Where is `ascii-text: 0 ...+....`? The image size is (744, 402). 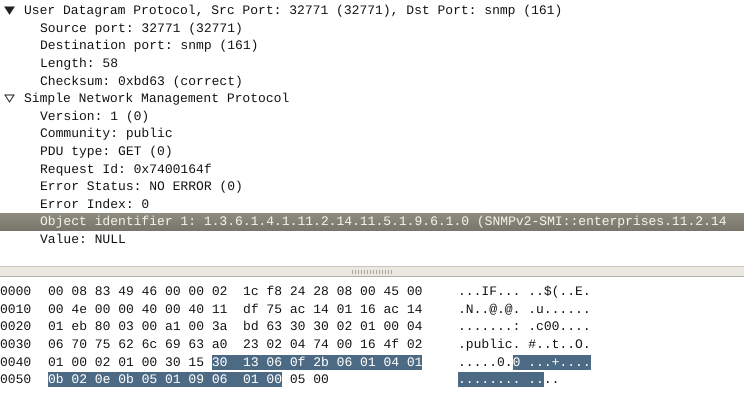
ascii-text: 0 ...+.... is located at coordinates (551, 362).